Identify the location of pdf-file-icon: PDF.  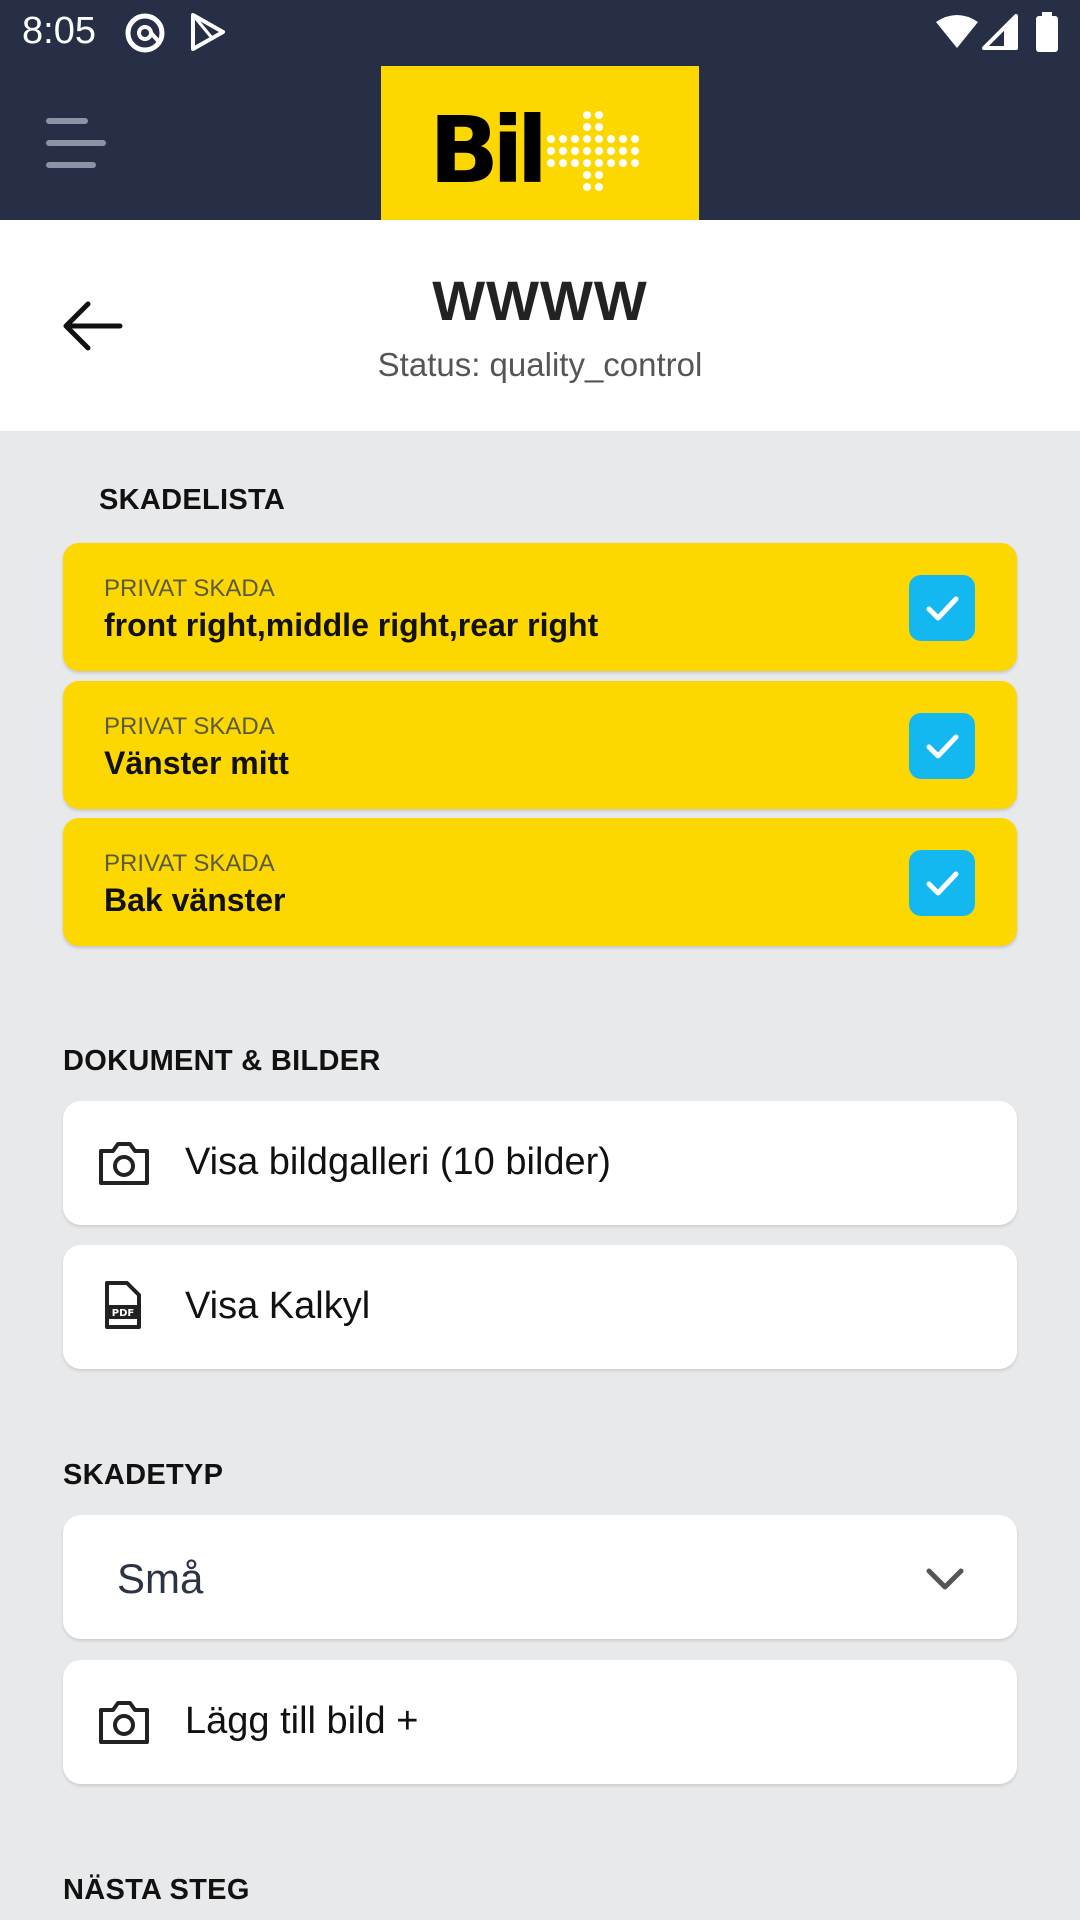
(123, 1305).